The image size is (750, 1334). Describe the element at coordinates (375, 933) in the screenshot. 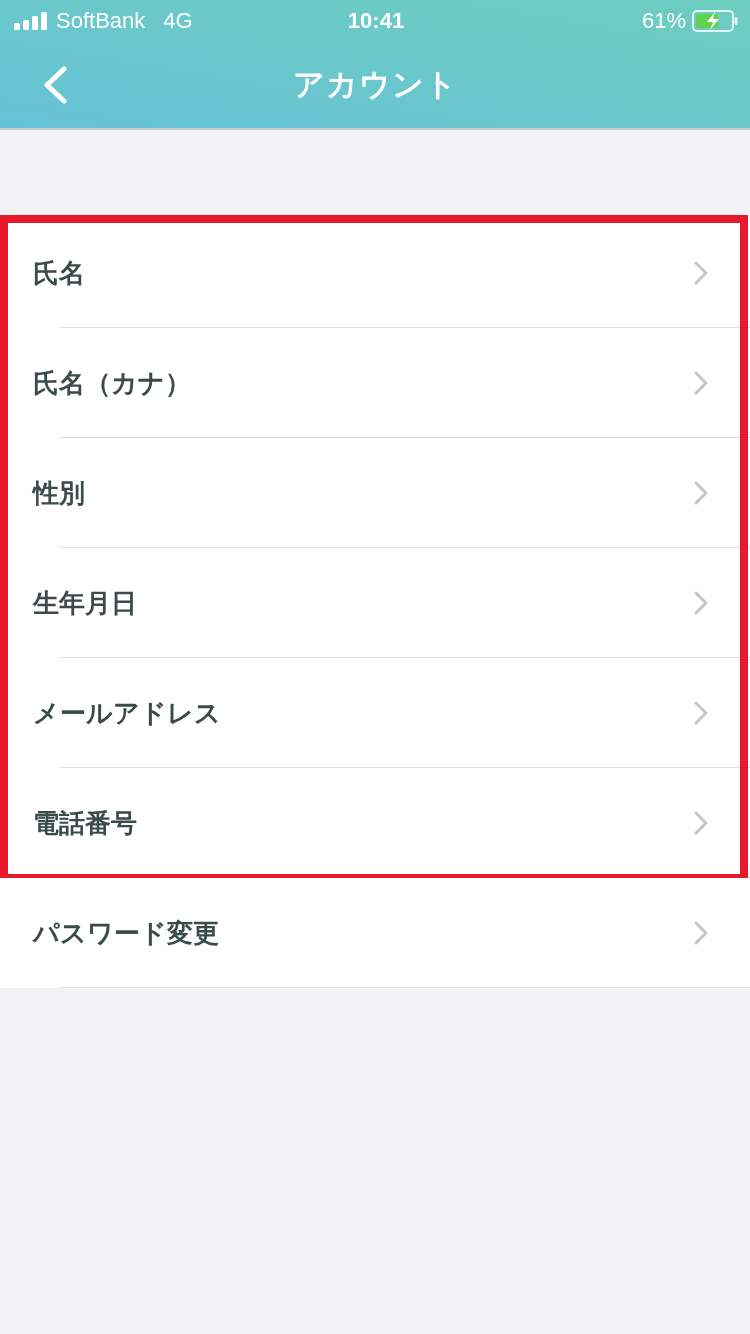

I see `menu-item: パスワード変更` at that location.